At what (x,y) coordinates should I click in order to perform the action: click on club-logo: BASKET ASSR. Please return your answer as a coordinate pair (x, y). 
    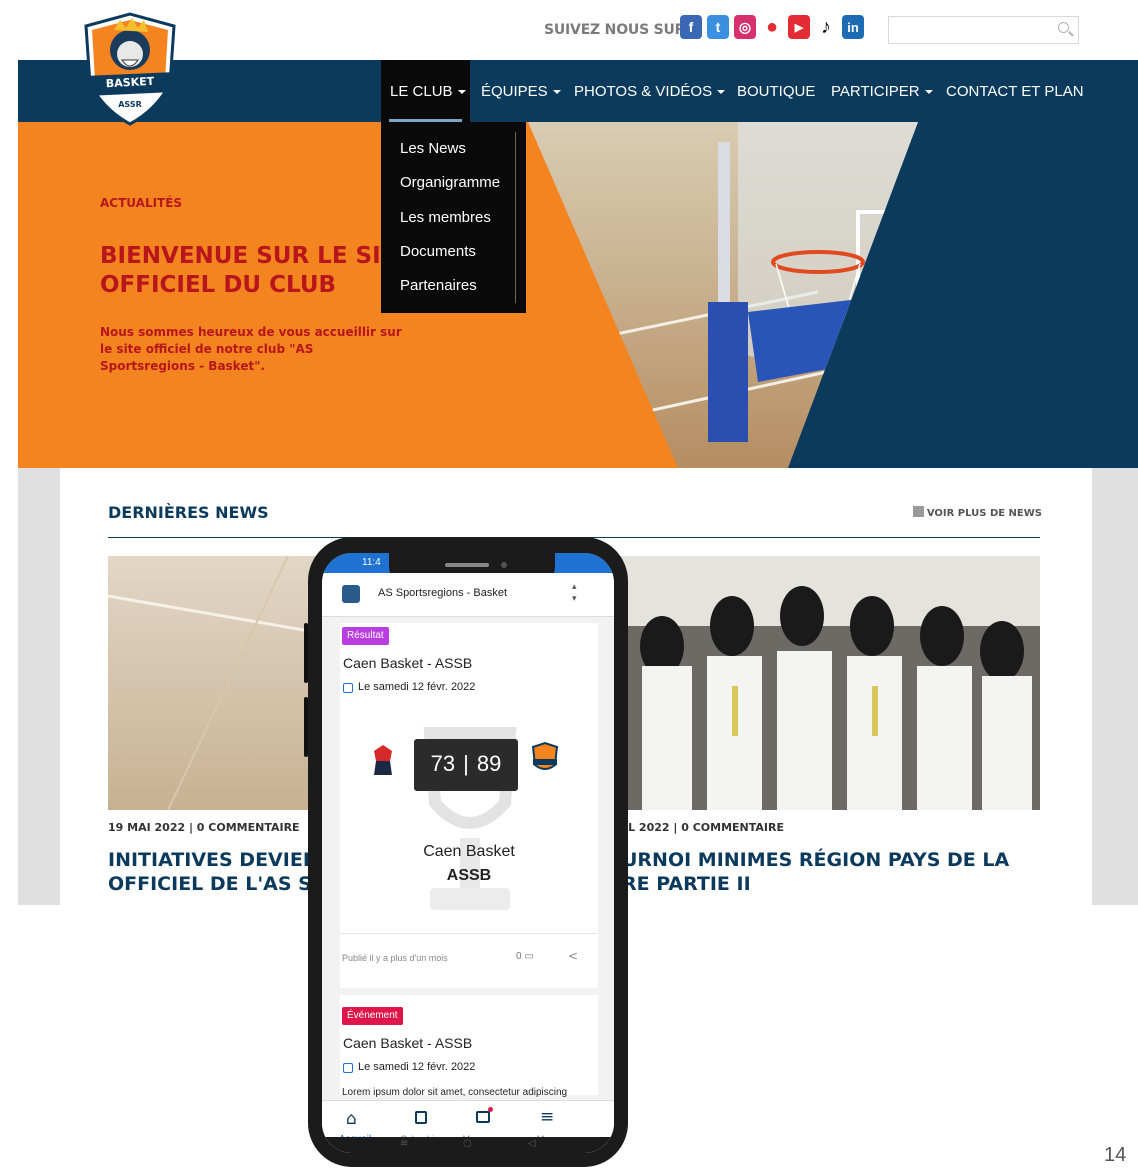
    Looking at the image, I should click on (130, 67).